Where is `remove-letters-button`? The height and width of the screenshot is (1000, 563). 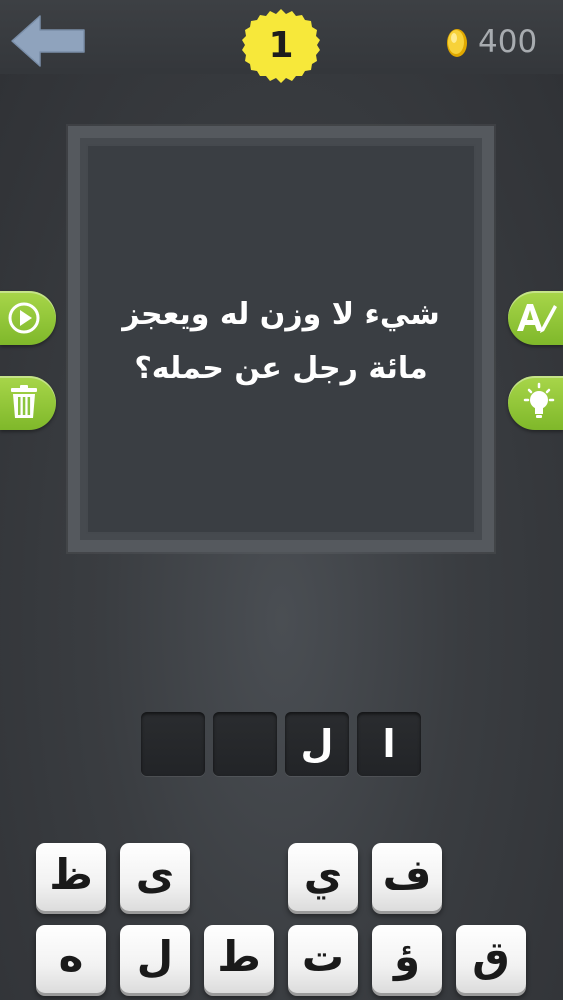 remove-letters-button is located at coordinates (28, 403).